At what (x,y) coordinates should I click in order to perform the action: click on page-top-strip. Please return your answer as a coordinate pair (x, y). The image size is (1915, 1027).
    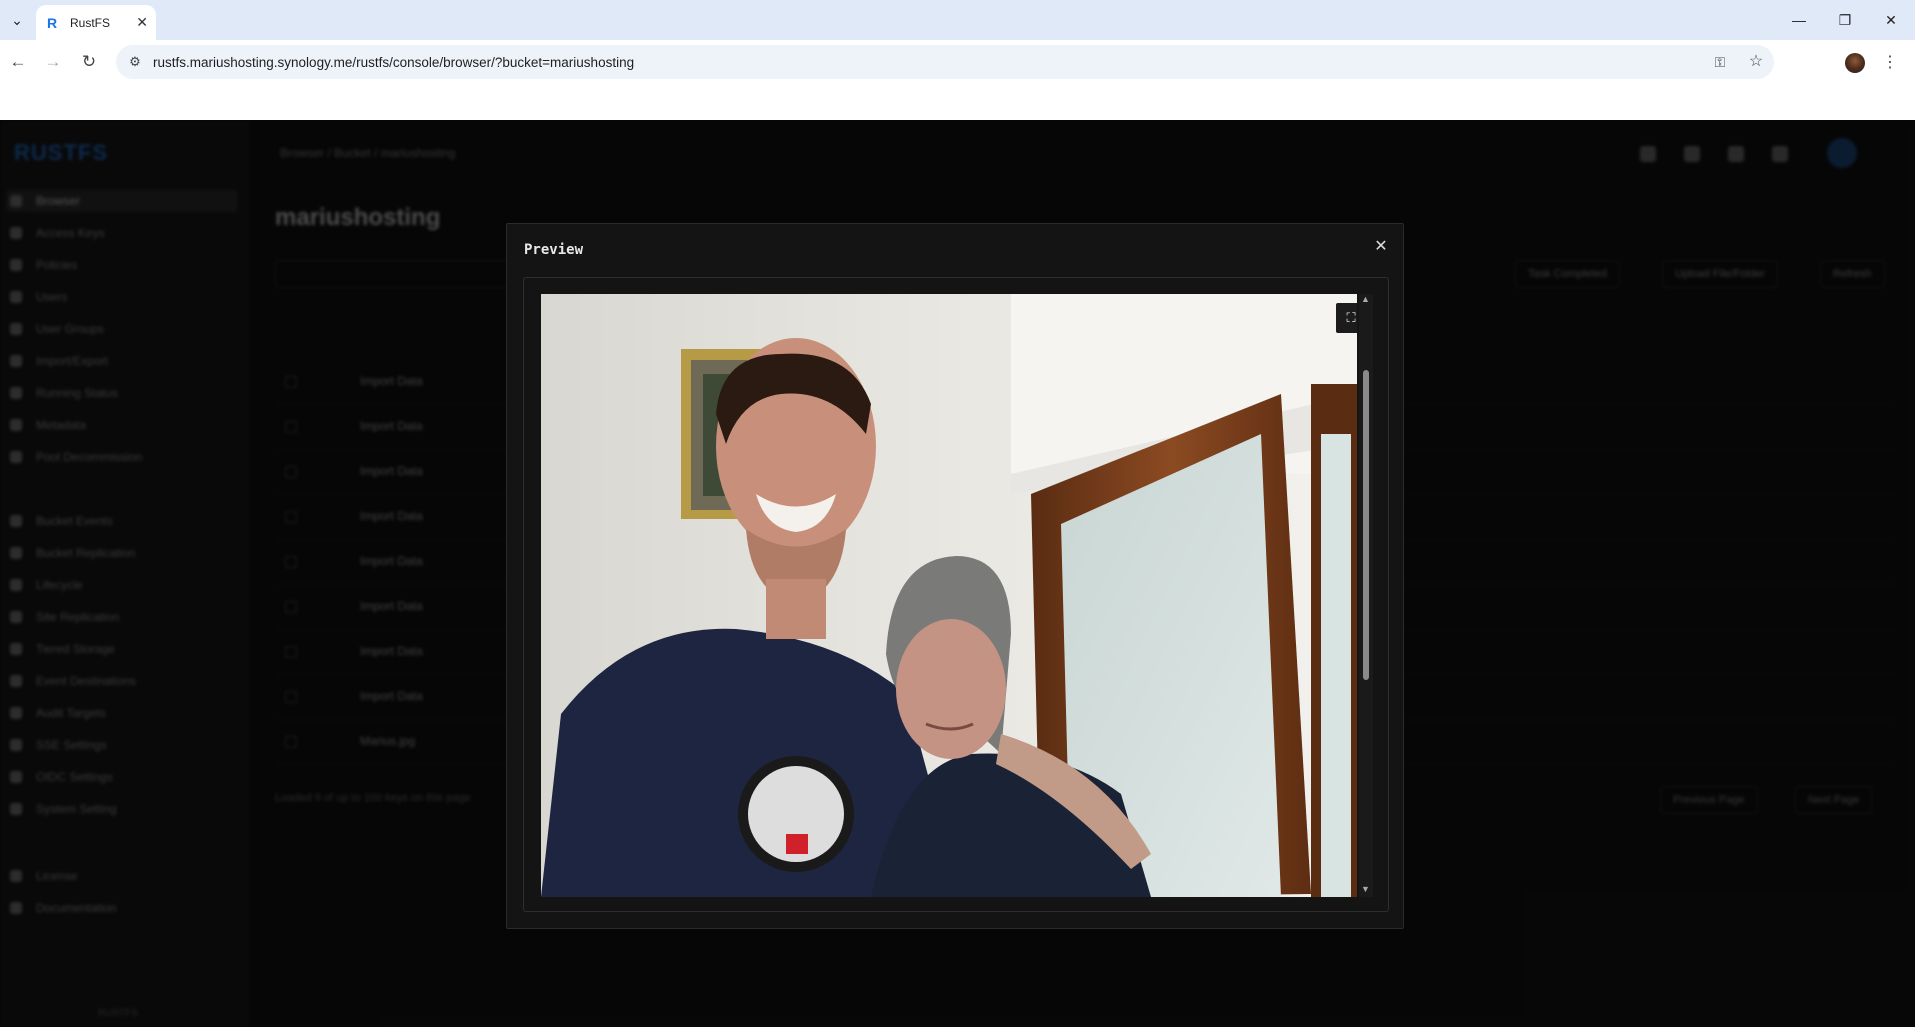
    Looking at the image, I should click on (957, 101).